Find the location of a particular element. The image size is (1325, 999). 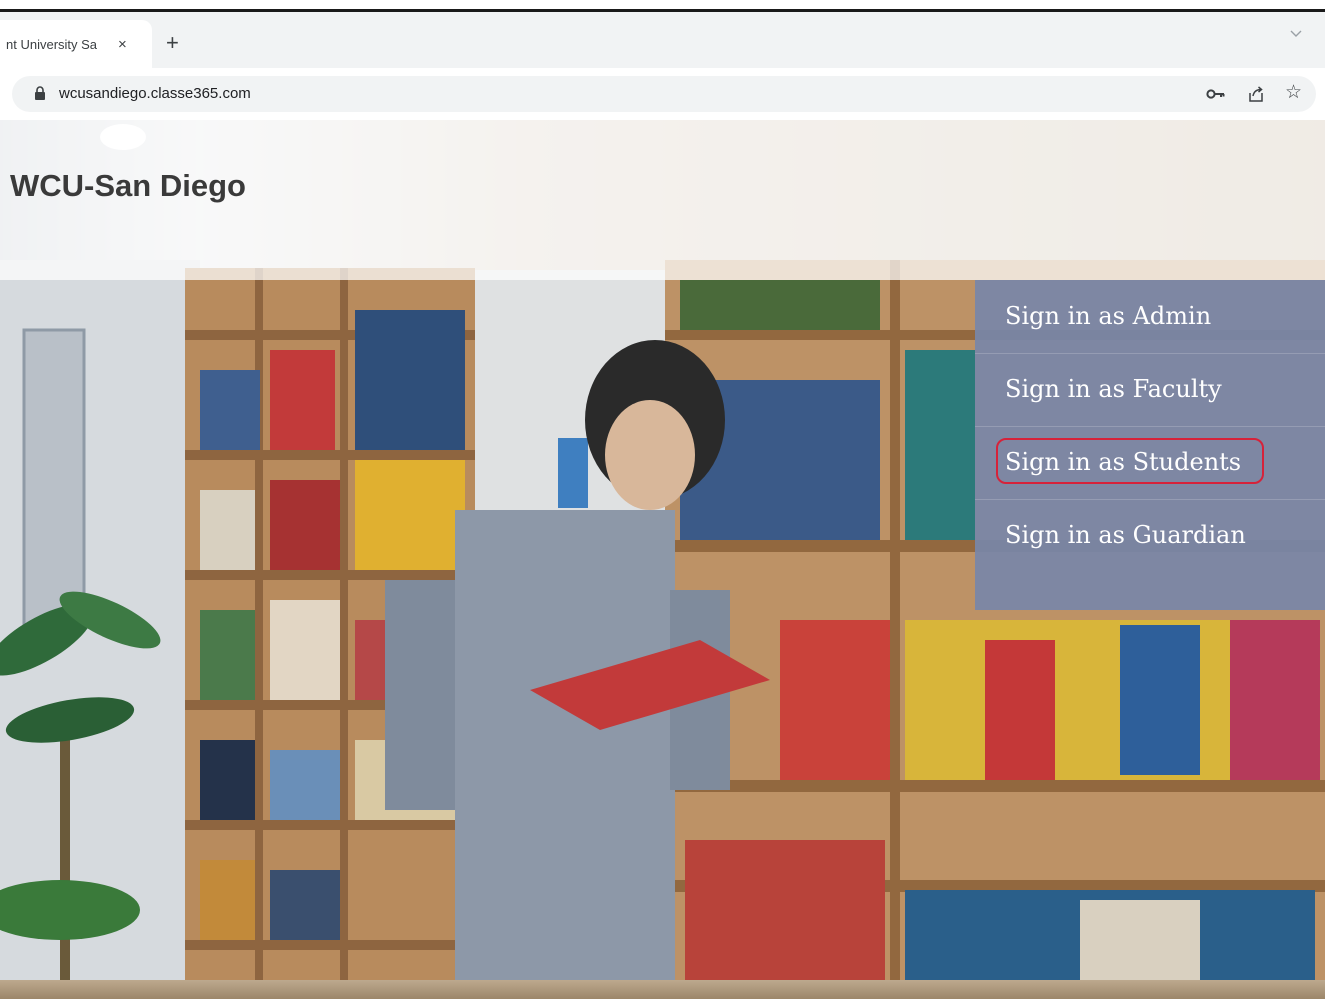

signin-guardian-label: Sign in as Guardian is located at coordinates (1125, 535).